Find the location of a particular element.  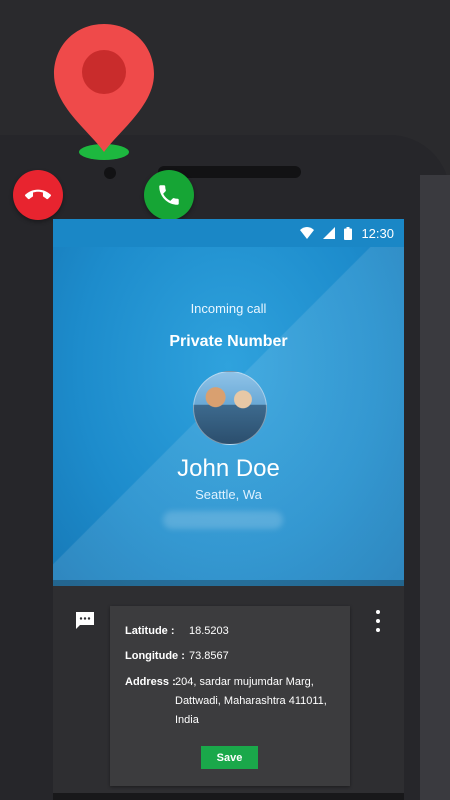

caller-name: John Doe is located at coordinates (228, 468).